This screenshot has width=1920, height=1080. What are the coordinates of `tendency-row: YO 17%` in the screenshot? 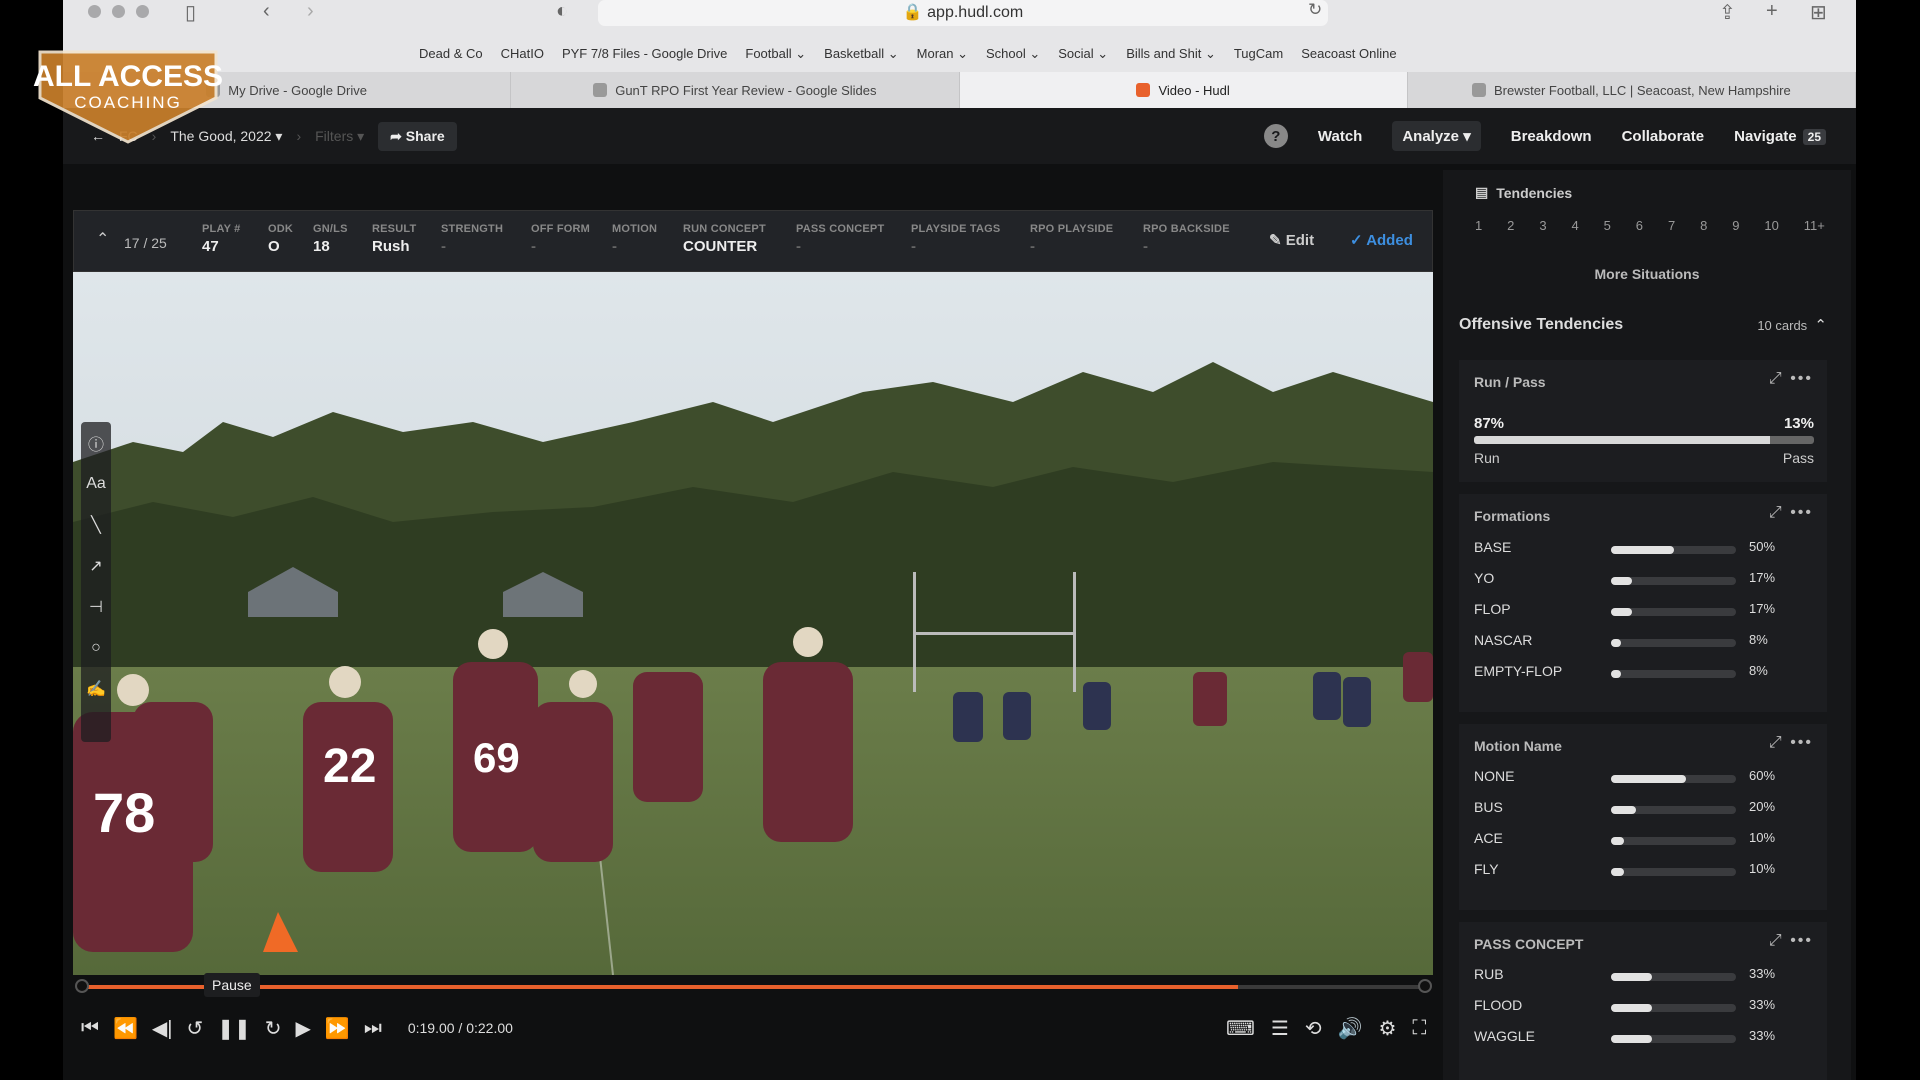 It's located at (1646, 580).